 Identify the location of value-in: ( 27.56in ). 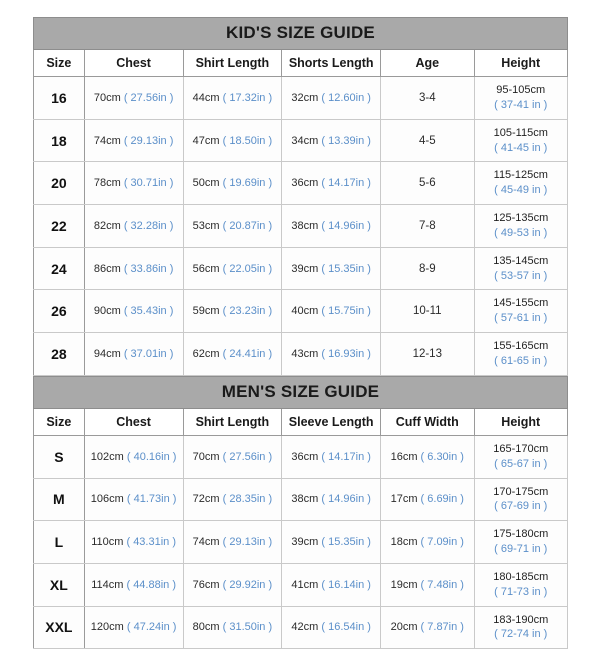
(247, 456).